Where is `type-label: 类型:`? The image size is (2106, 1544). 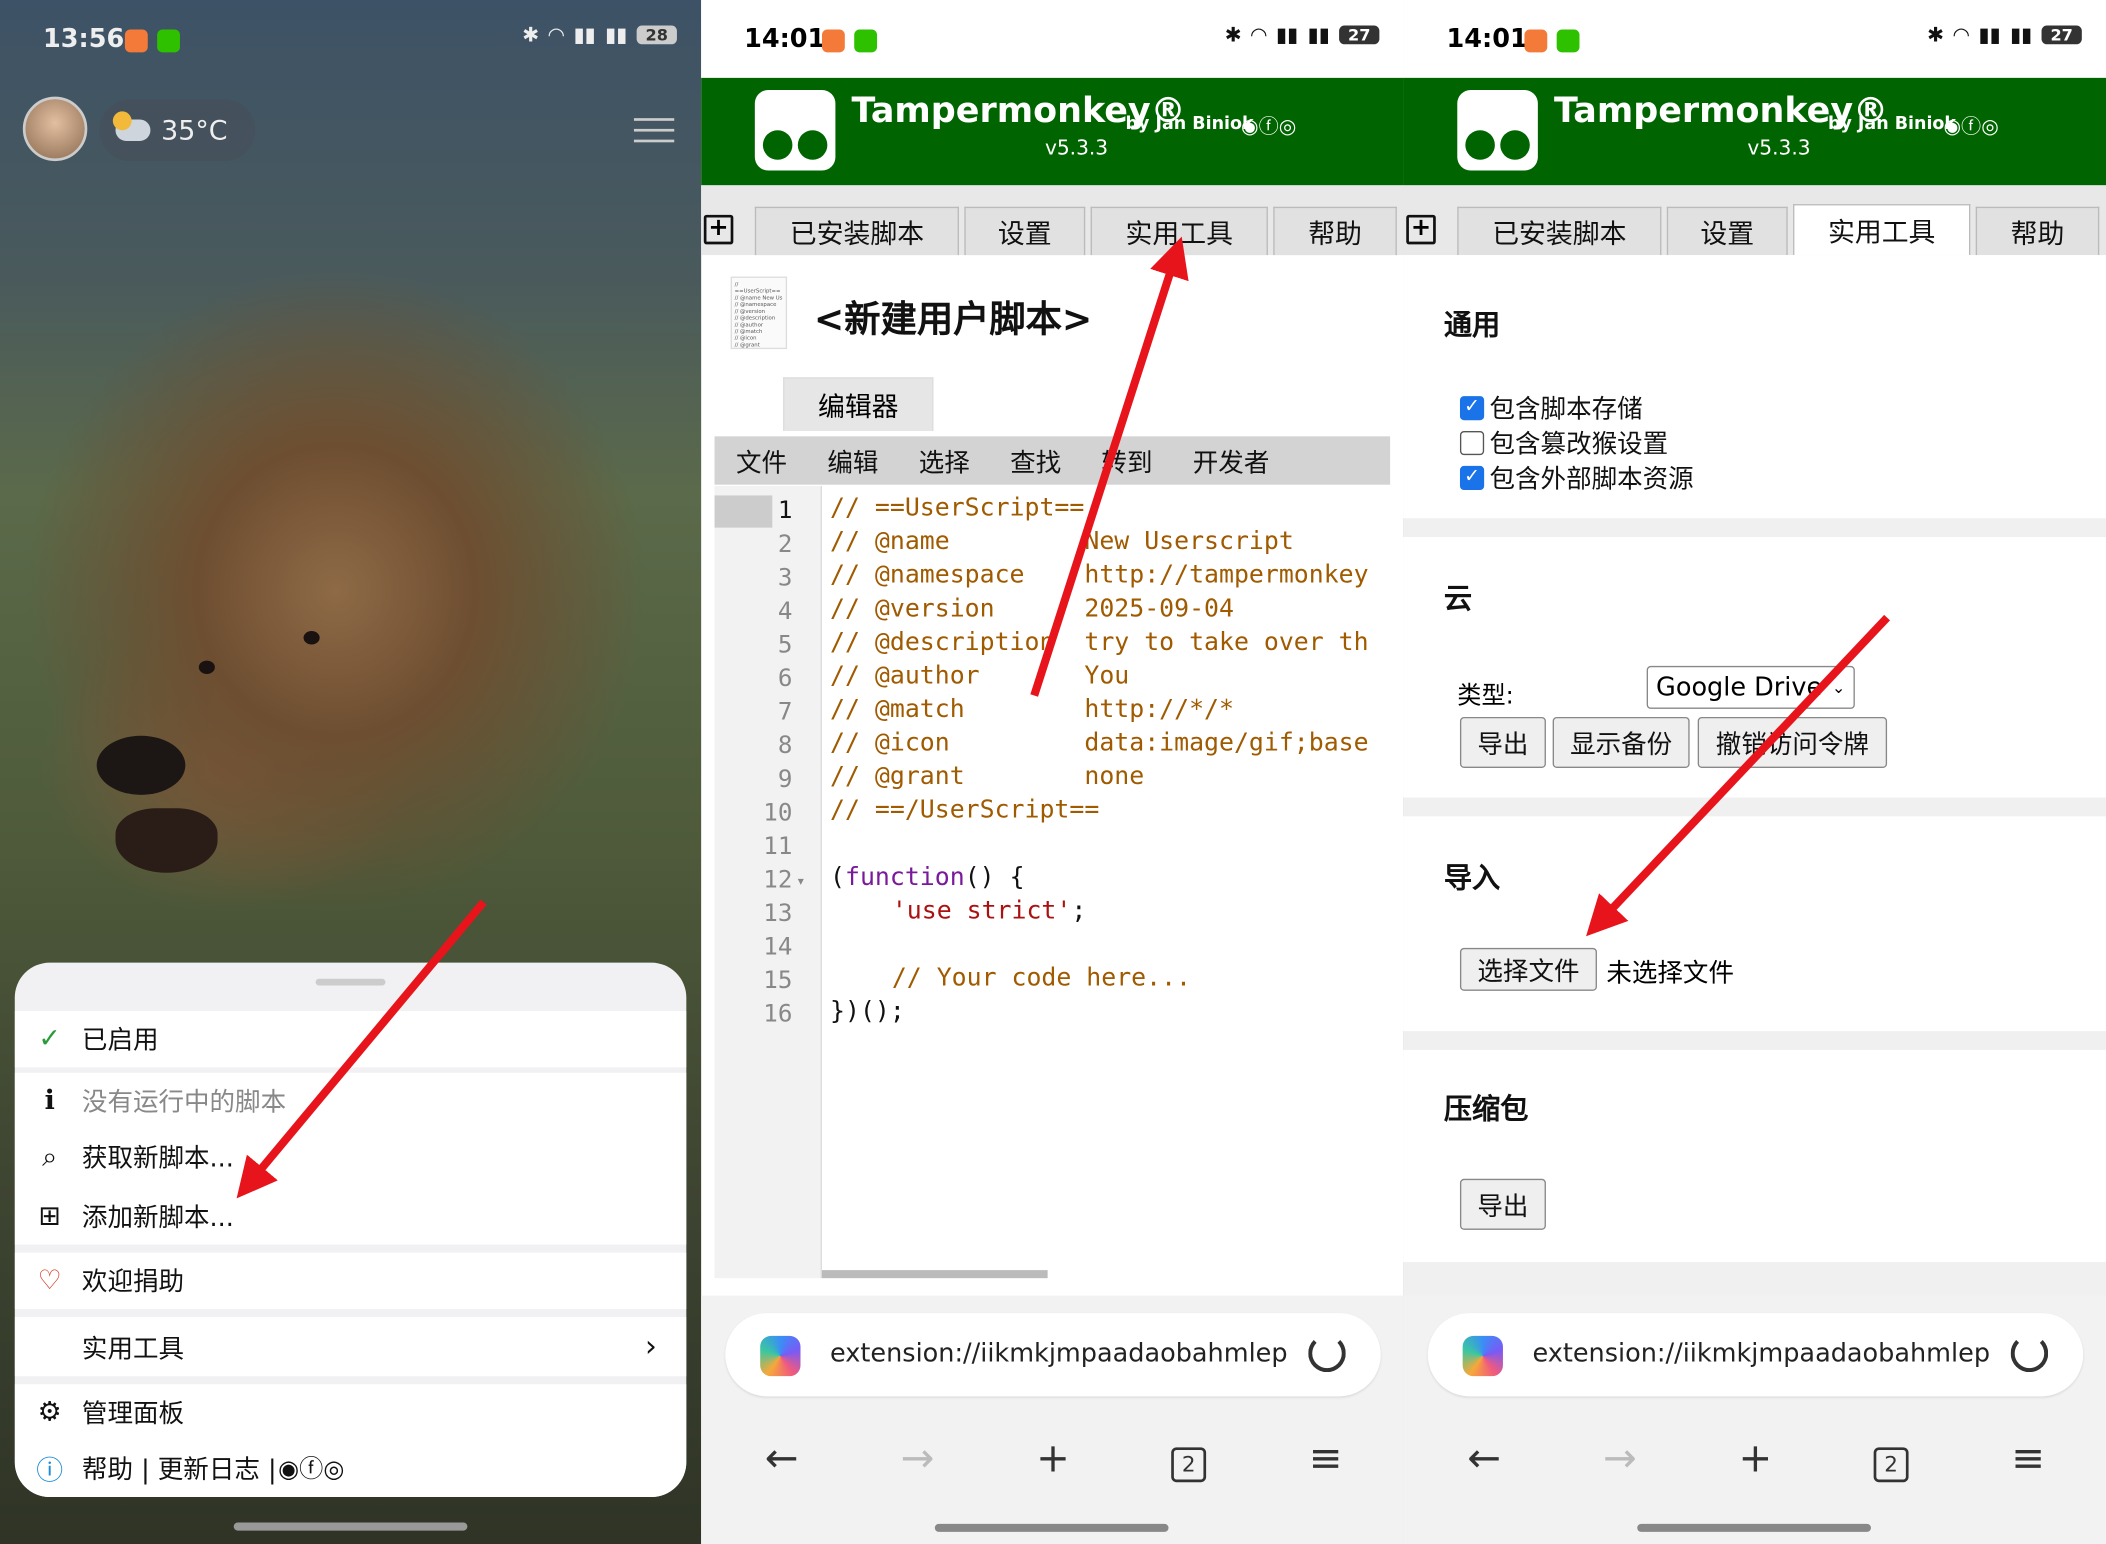
type-label: 类型: is located at coordinates (1485, 696).